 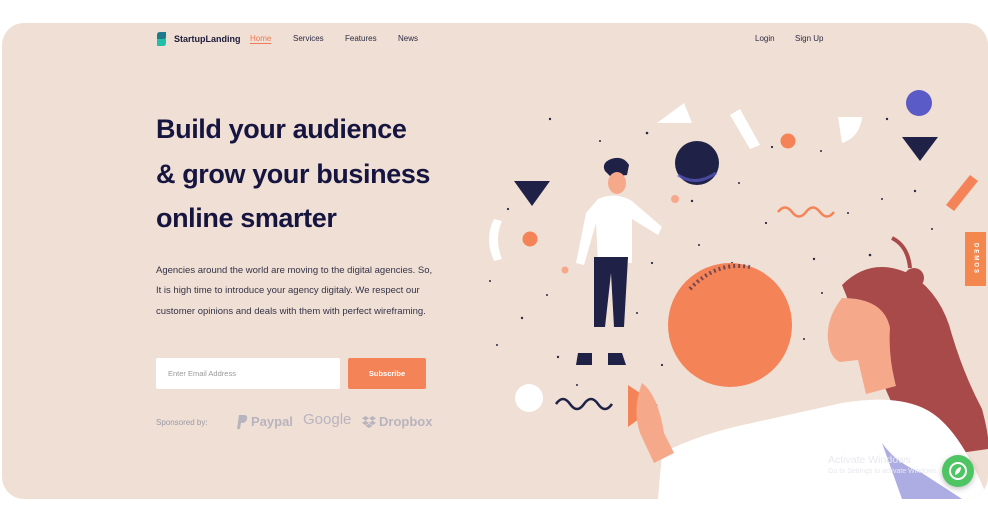 What do you see at coordinates (620, 261) in the screenshot?
I see `man-figure` at bounding box center [620, 261].